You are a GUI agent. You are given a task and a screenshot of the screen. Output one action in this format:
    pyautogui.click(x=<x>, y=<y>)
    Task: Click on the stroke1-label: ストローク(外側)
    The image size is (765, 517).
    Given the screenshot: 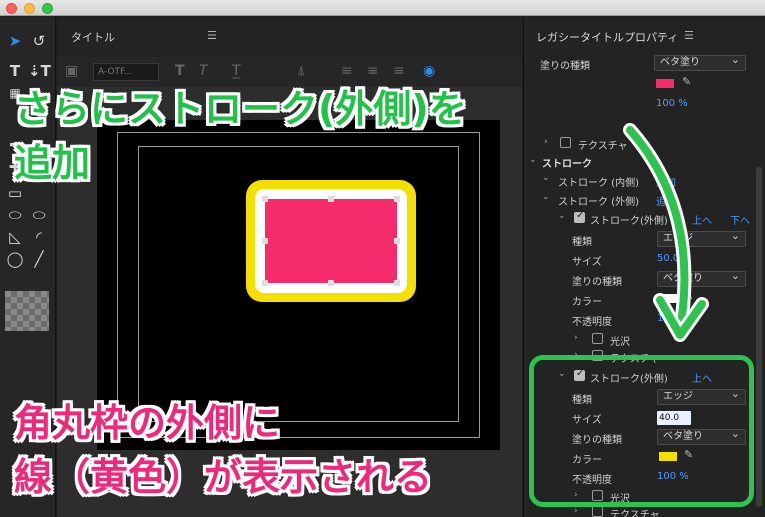 What is the action you would take?
    pyautogui.click(x=629, y=221)
    